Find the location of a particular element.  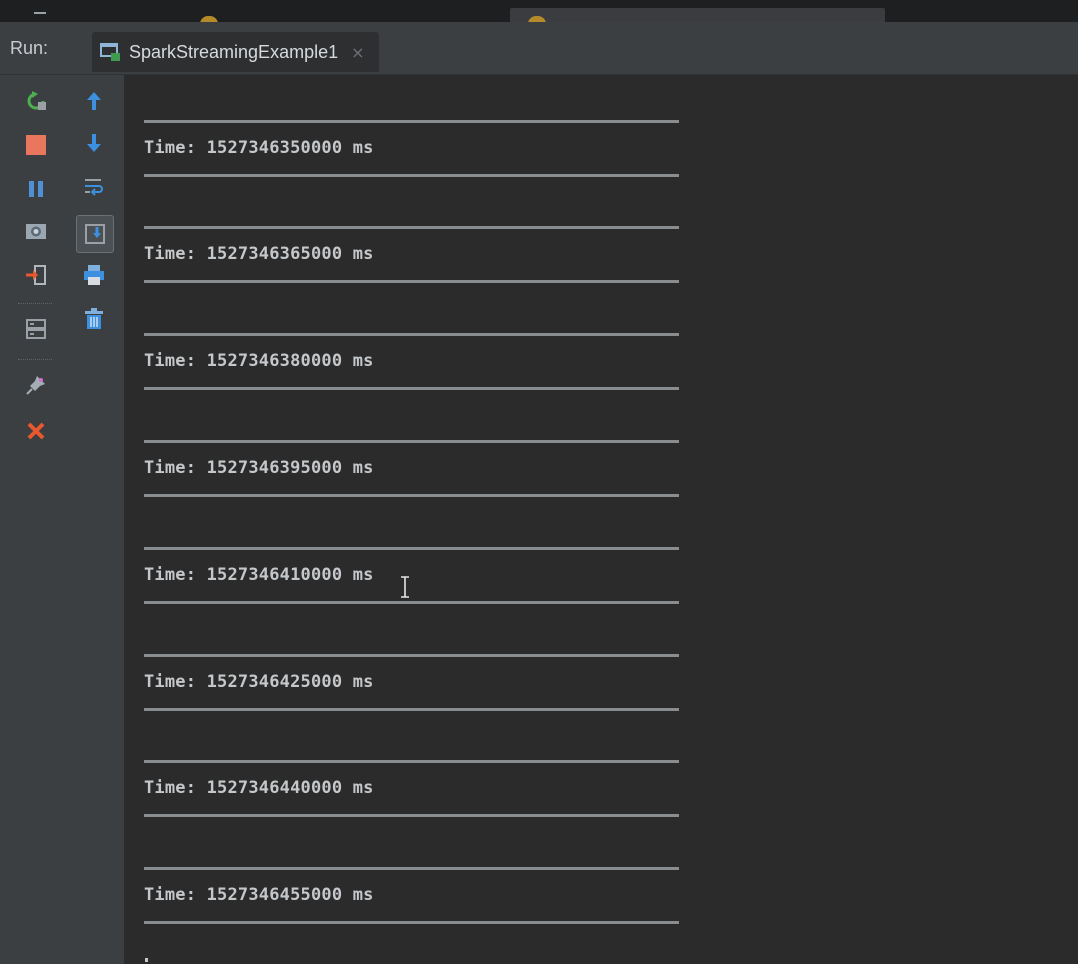

run-left-toolbar is located at coordinates (33, 519).